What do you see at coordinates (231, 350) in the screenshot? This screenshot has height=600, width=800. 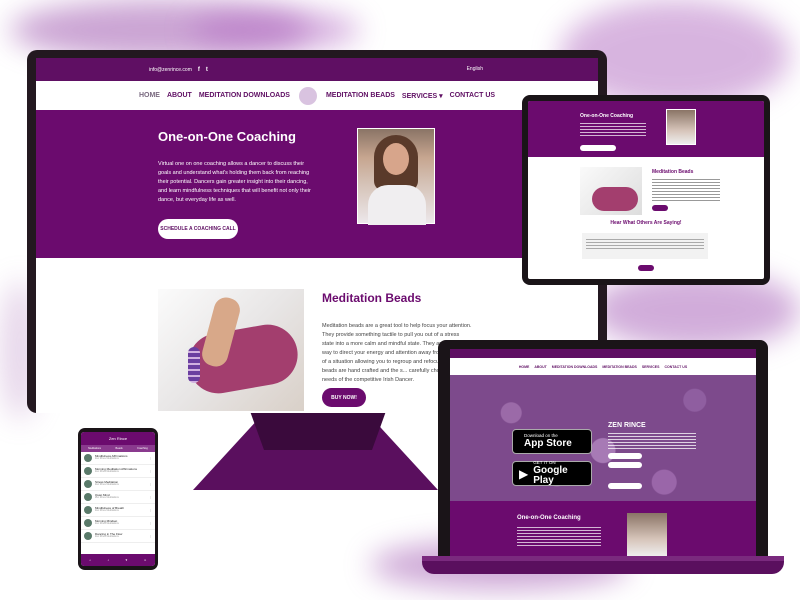 I see `meditation-beads-image` at bounding box center [231, 350].